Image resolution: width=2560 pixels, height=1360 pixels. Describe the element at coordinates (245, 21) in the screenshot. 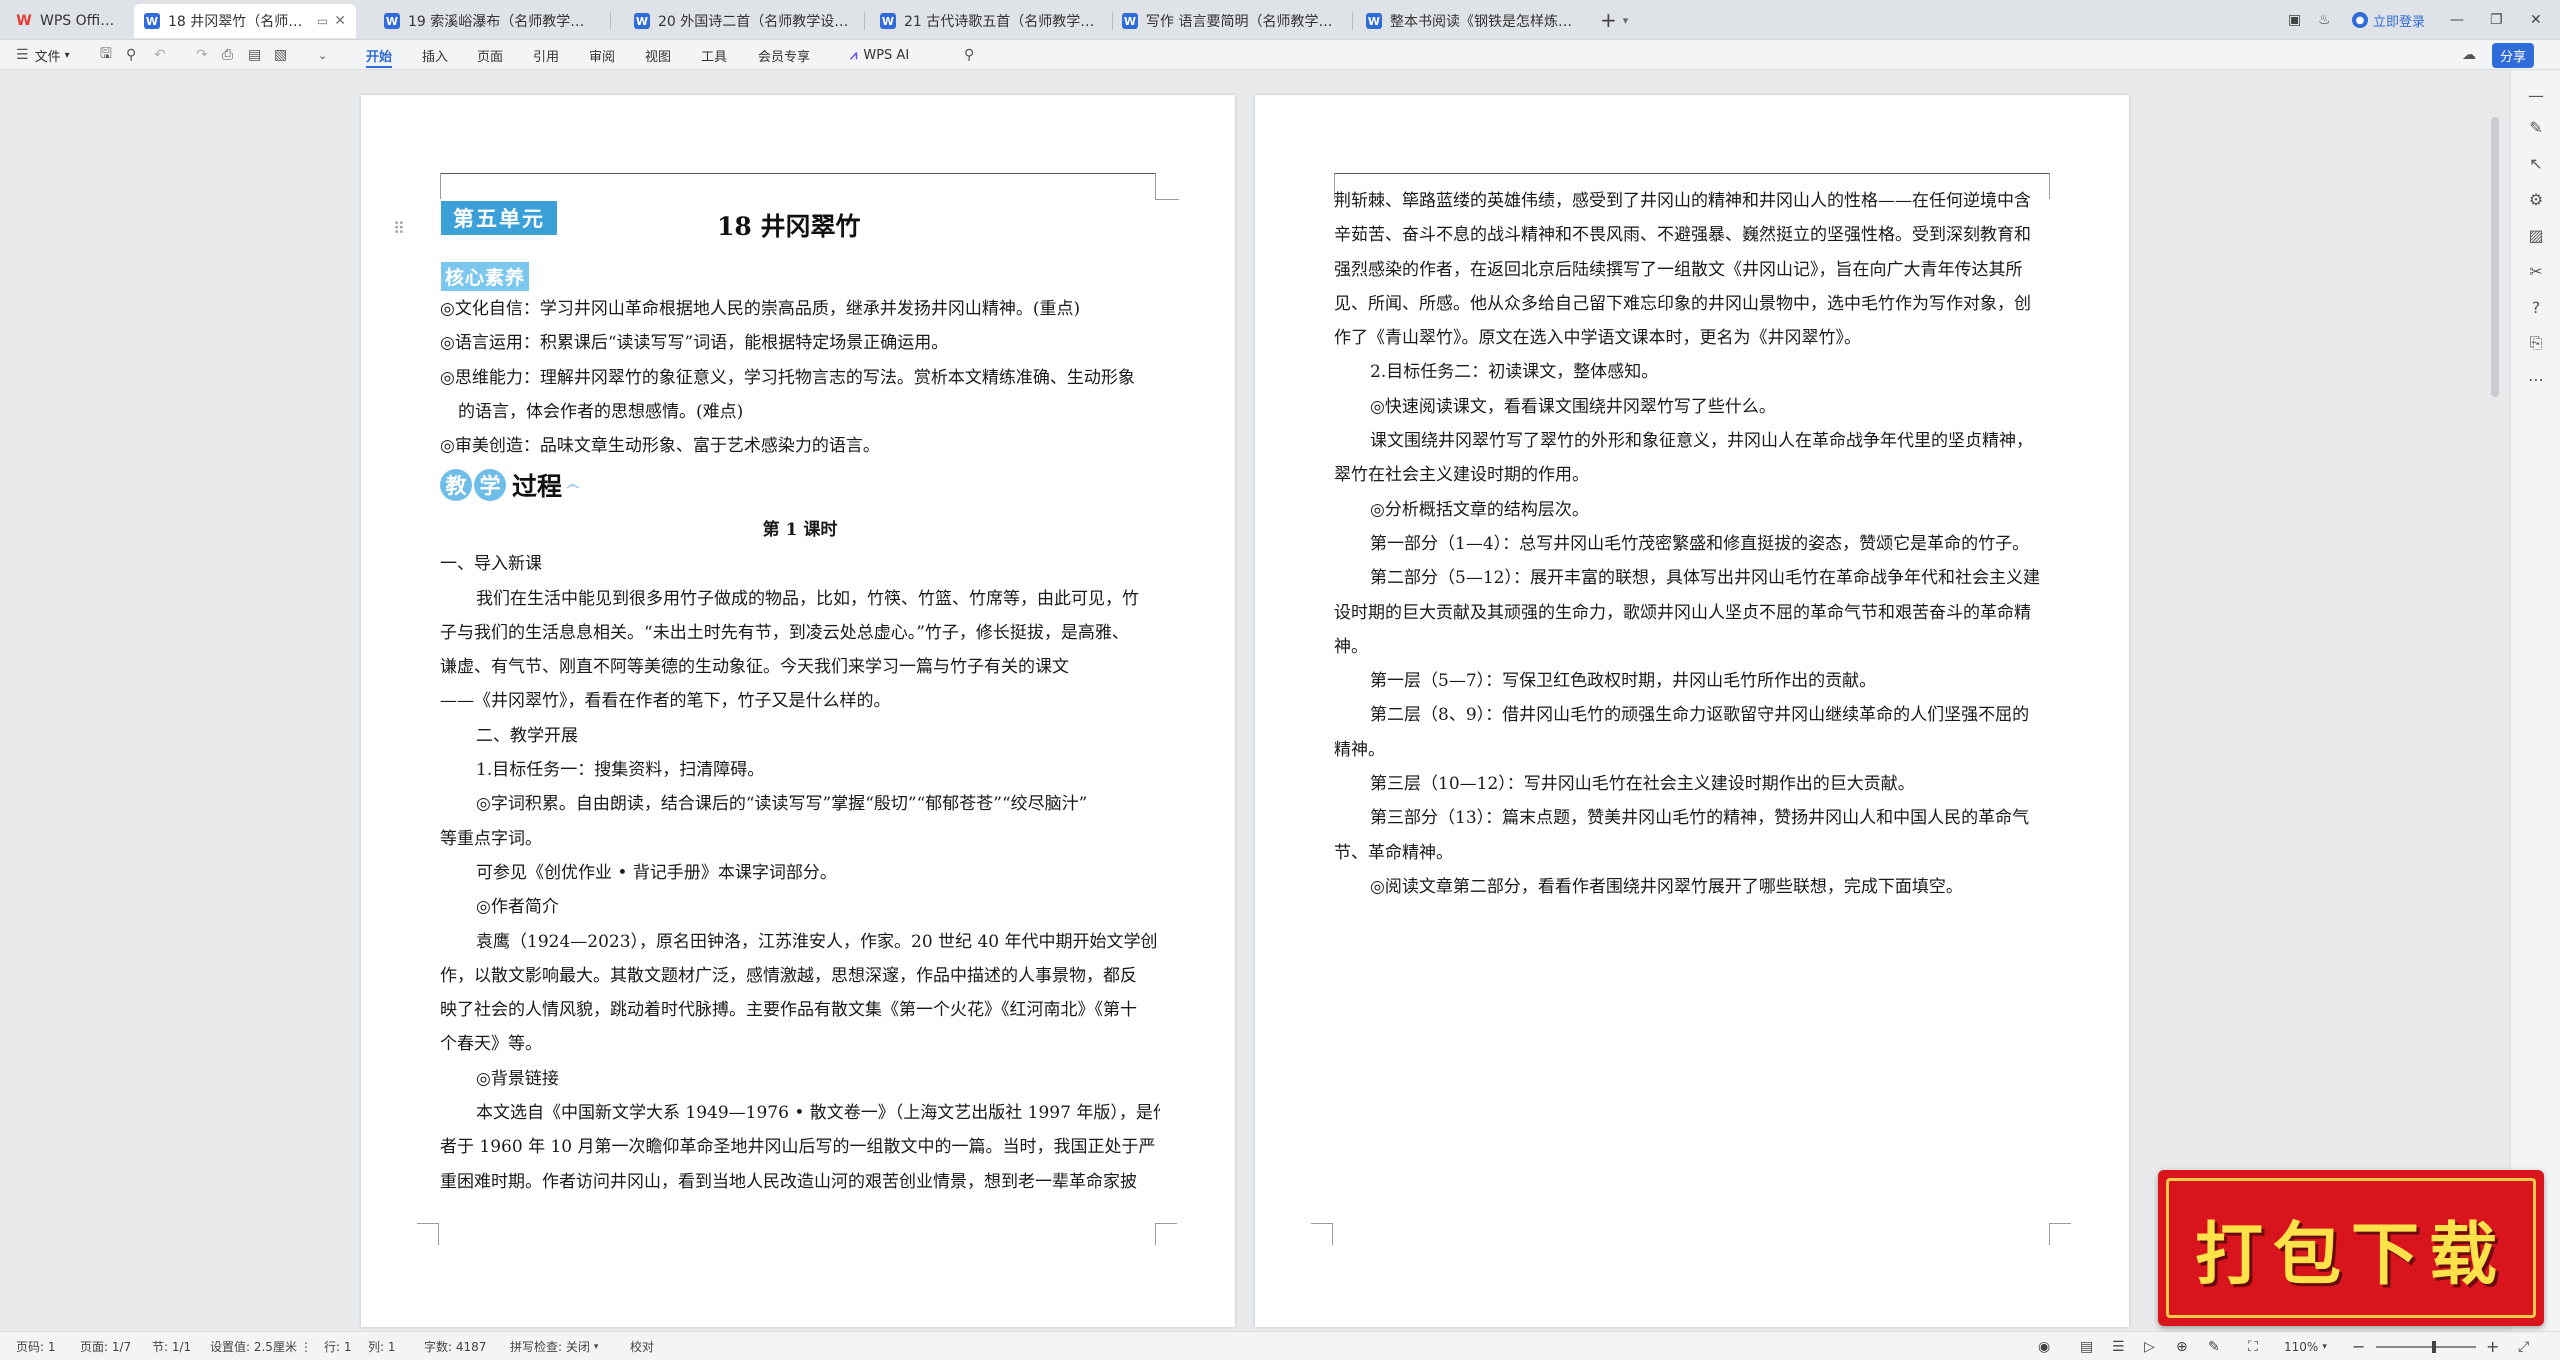

I see `tab-doc-18: W 18 井冈翠竹（名师教学设计-简案） ▭ ✕` at that location.